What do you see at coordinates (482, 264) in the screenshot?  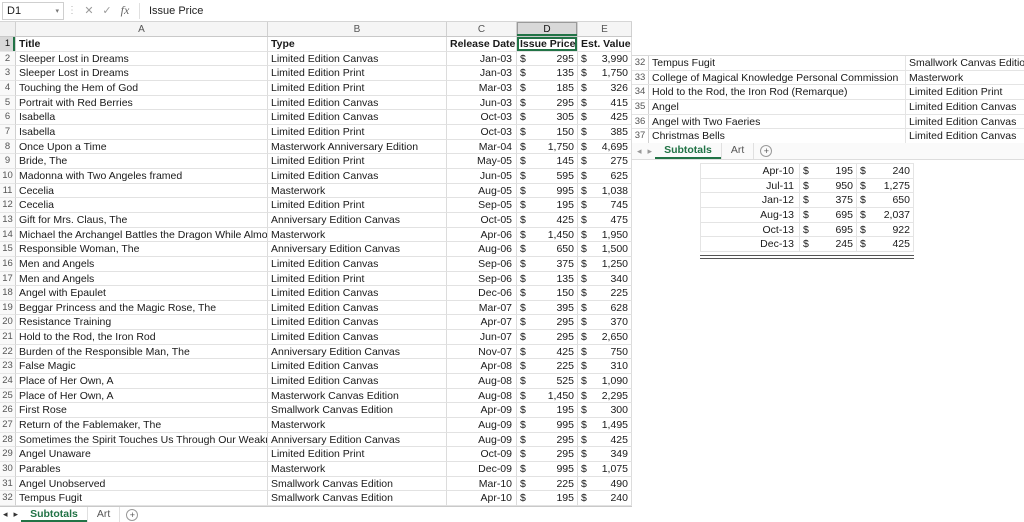 I see `cell-release-date: Sep-06` at bounding box center [482, 264].